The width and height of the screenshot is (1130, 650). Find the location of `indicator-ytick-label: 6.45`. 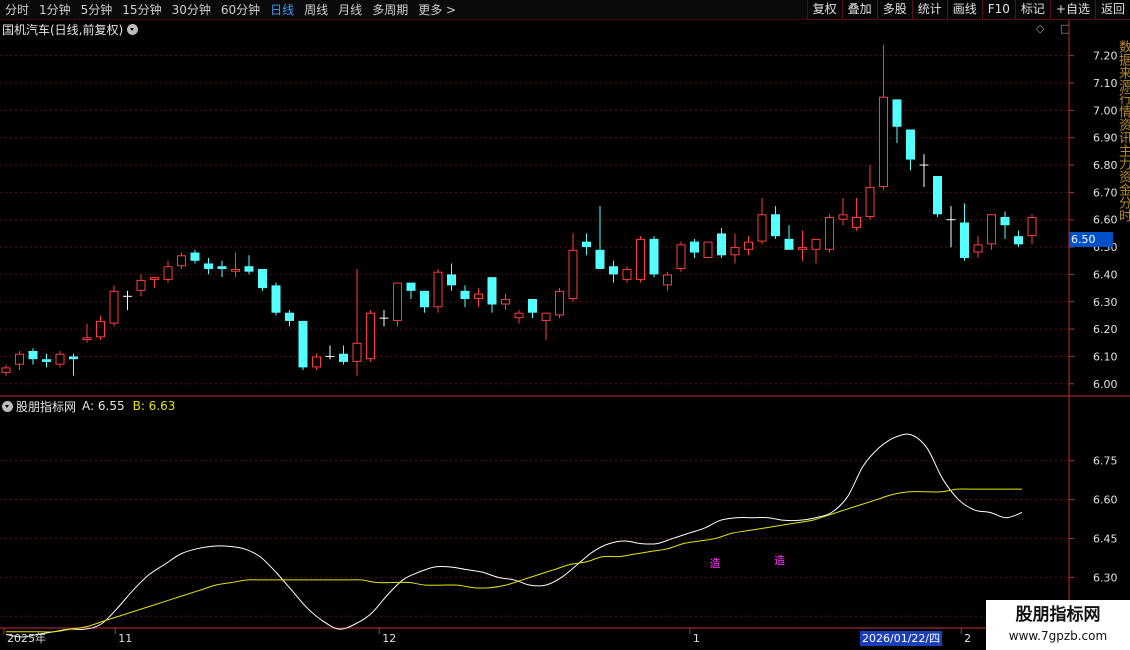

indicator-ytick-label: 6.45 is located at coordinates (1105, 538).